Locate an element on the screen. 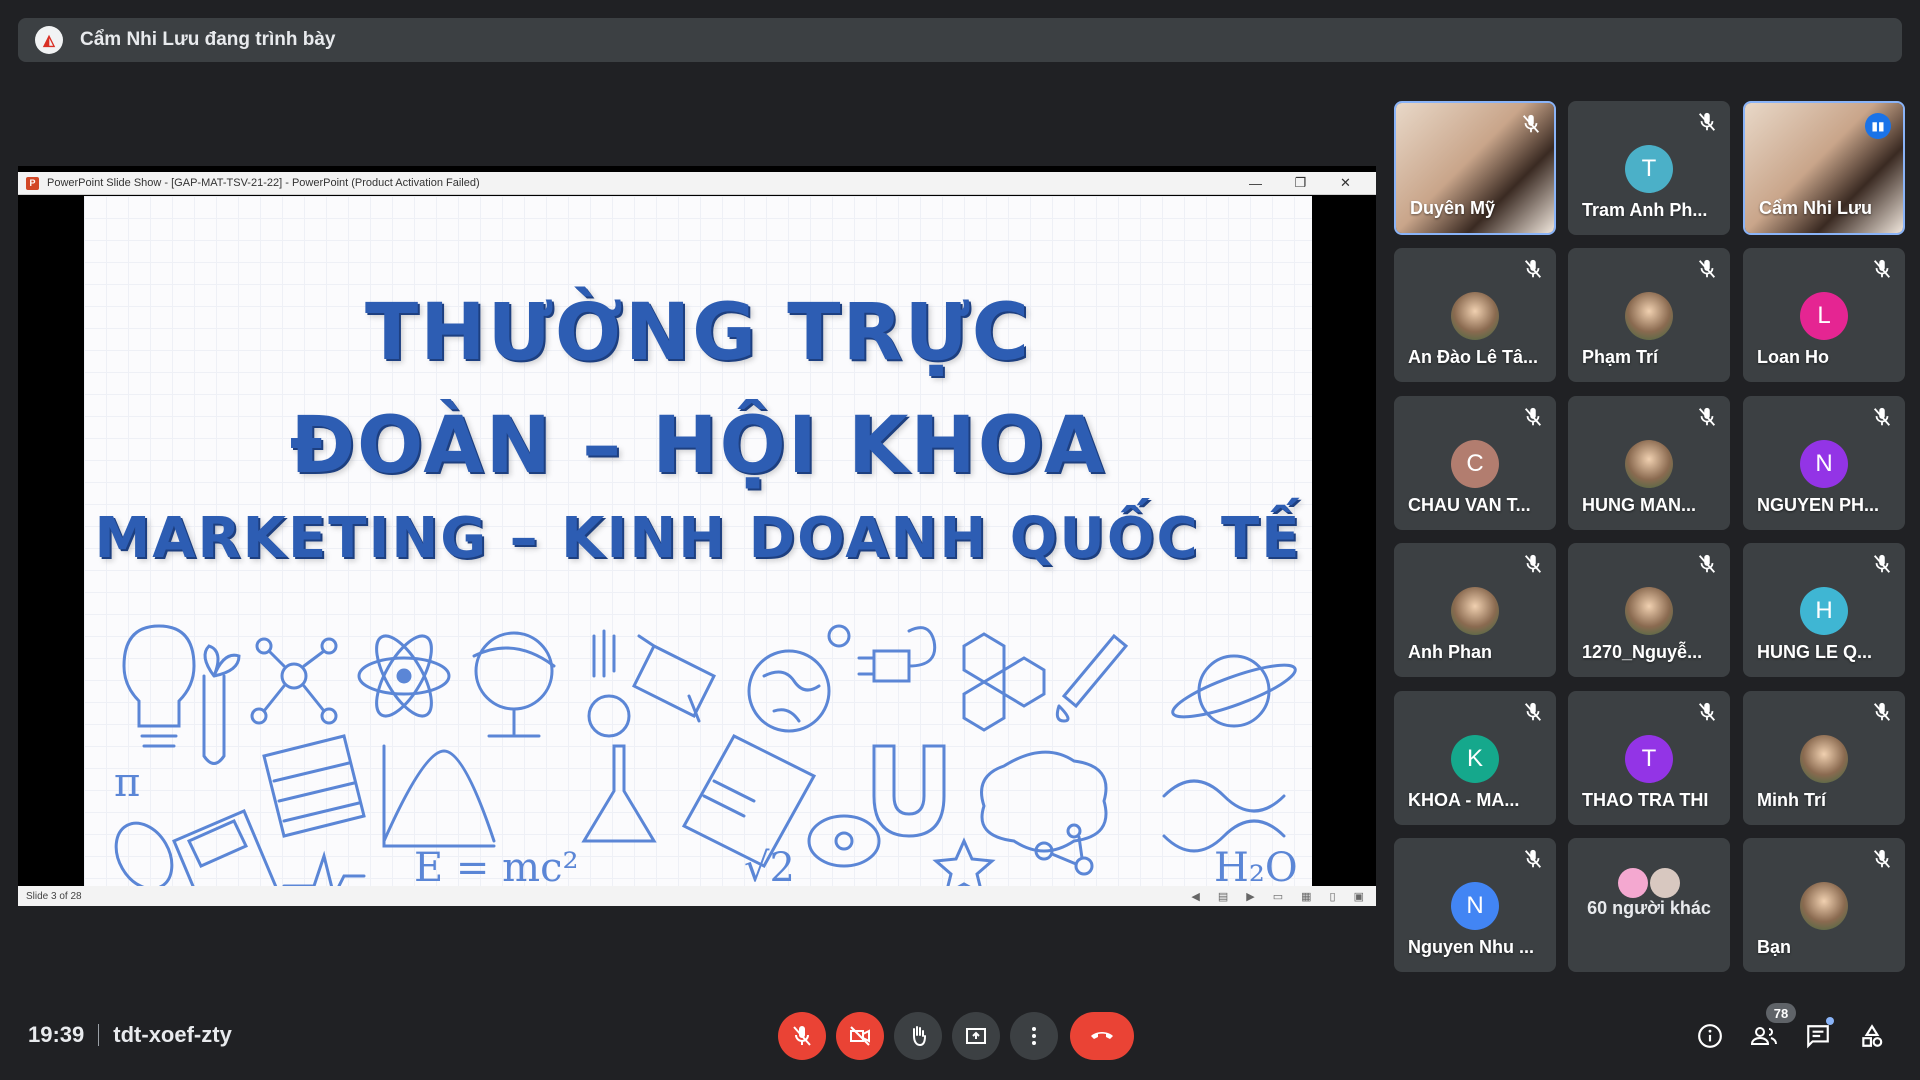 This screenshot has width=1920, height=1080. pi-text: π is located at coordinates (127, 783).